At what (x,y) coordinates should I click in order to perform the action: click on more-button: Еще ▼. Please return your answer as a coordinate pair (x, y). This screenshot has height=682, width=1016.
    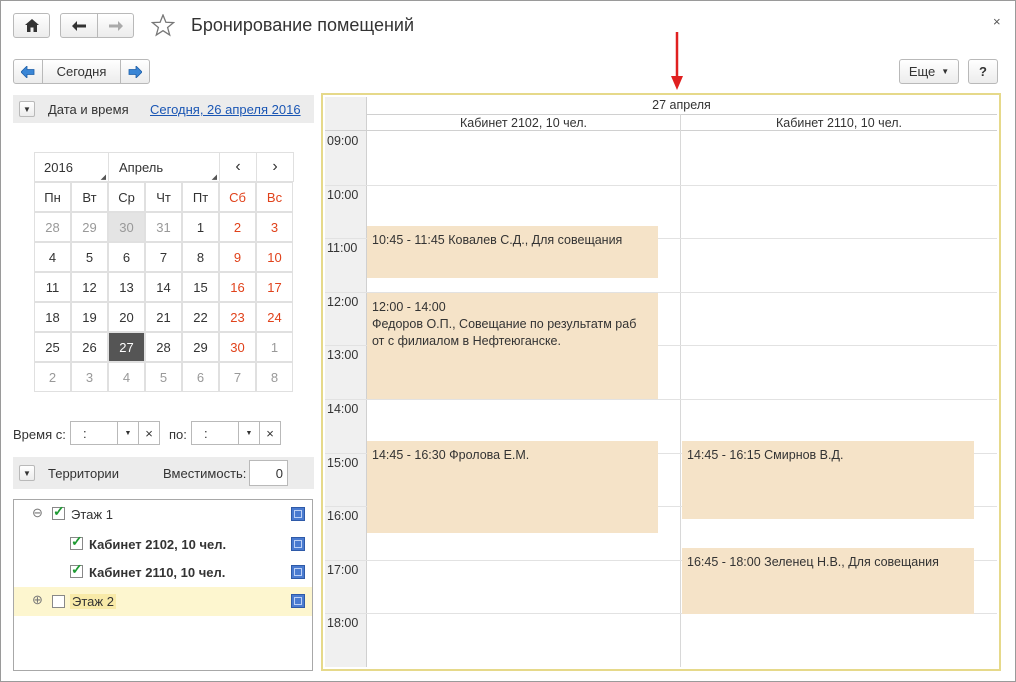
    Looking at the image, I should click on (929, 71).